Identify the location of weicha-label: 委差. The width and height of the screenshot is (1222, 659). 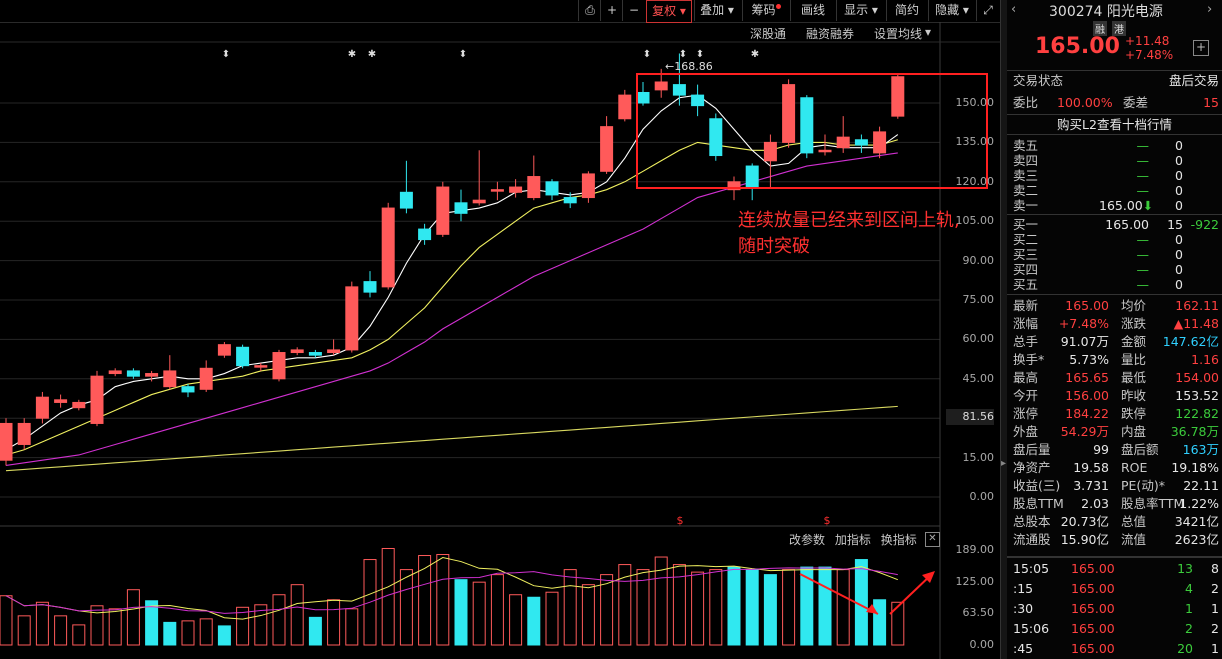
(1136, 102).